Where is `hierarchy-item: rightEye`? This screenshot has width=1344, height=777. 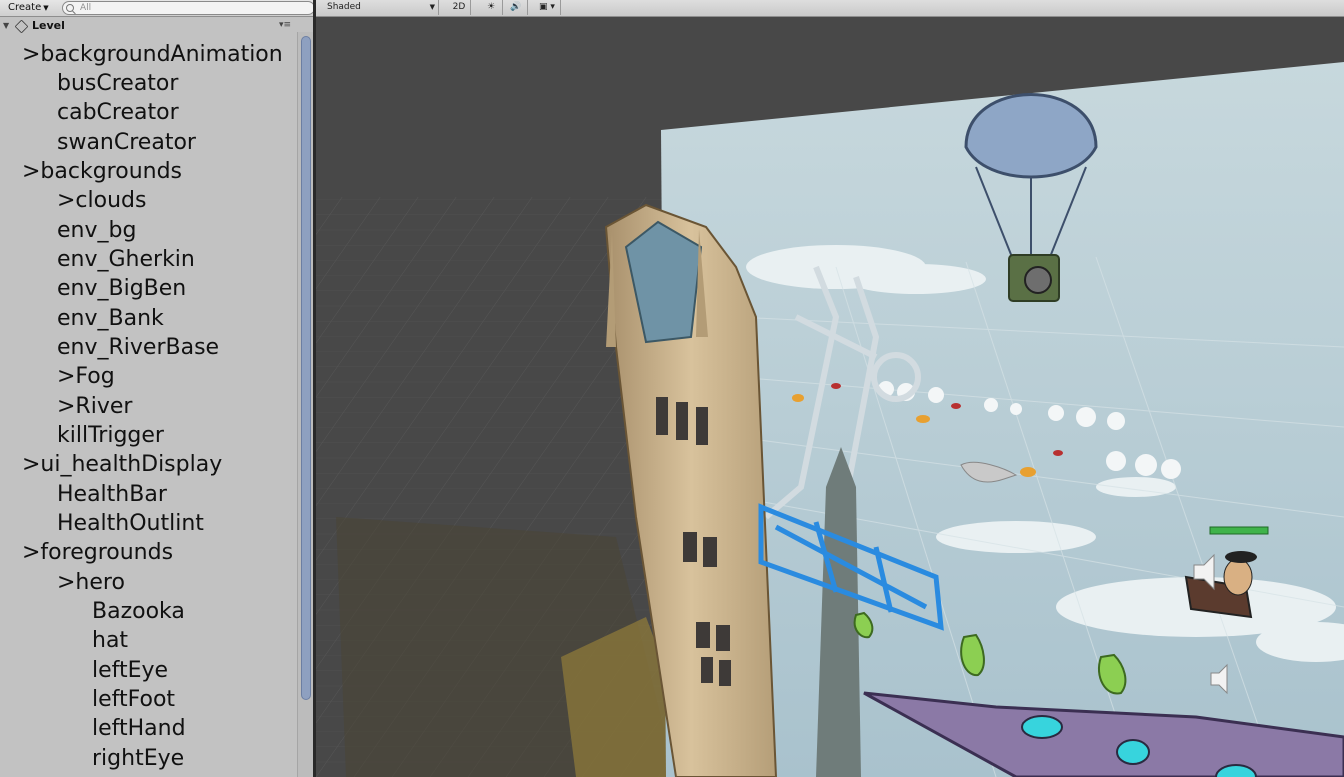 hierarchy-item: rightEye is located at coordinates (138, 758).